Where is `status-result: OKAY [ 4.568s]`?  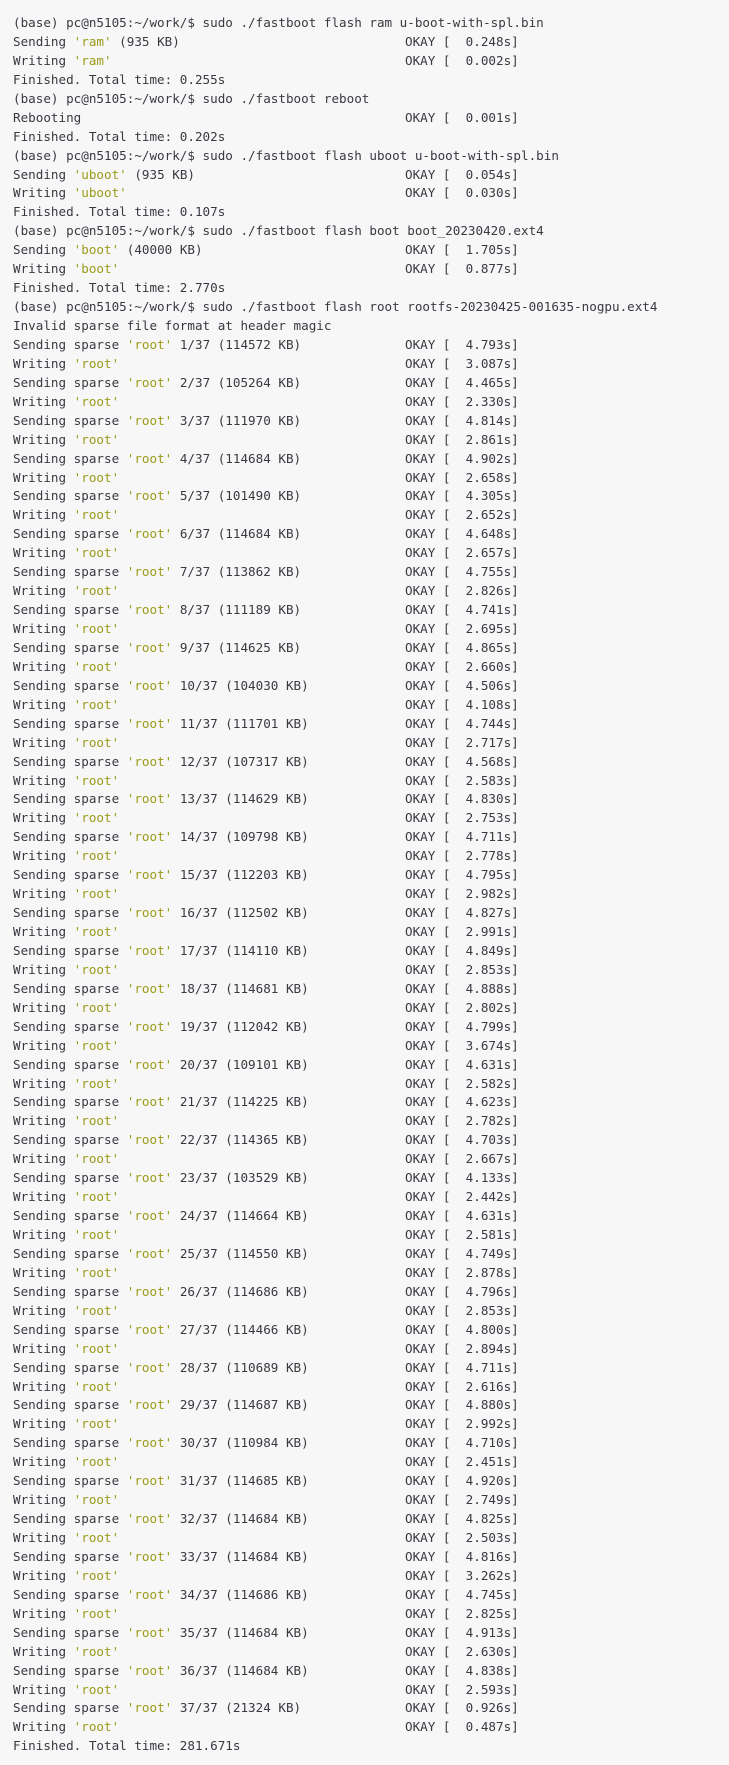 status-result: OKAY [ 4.568s] is located at coordinates (462, 761).